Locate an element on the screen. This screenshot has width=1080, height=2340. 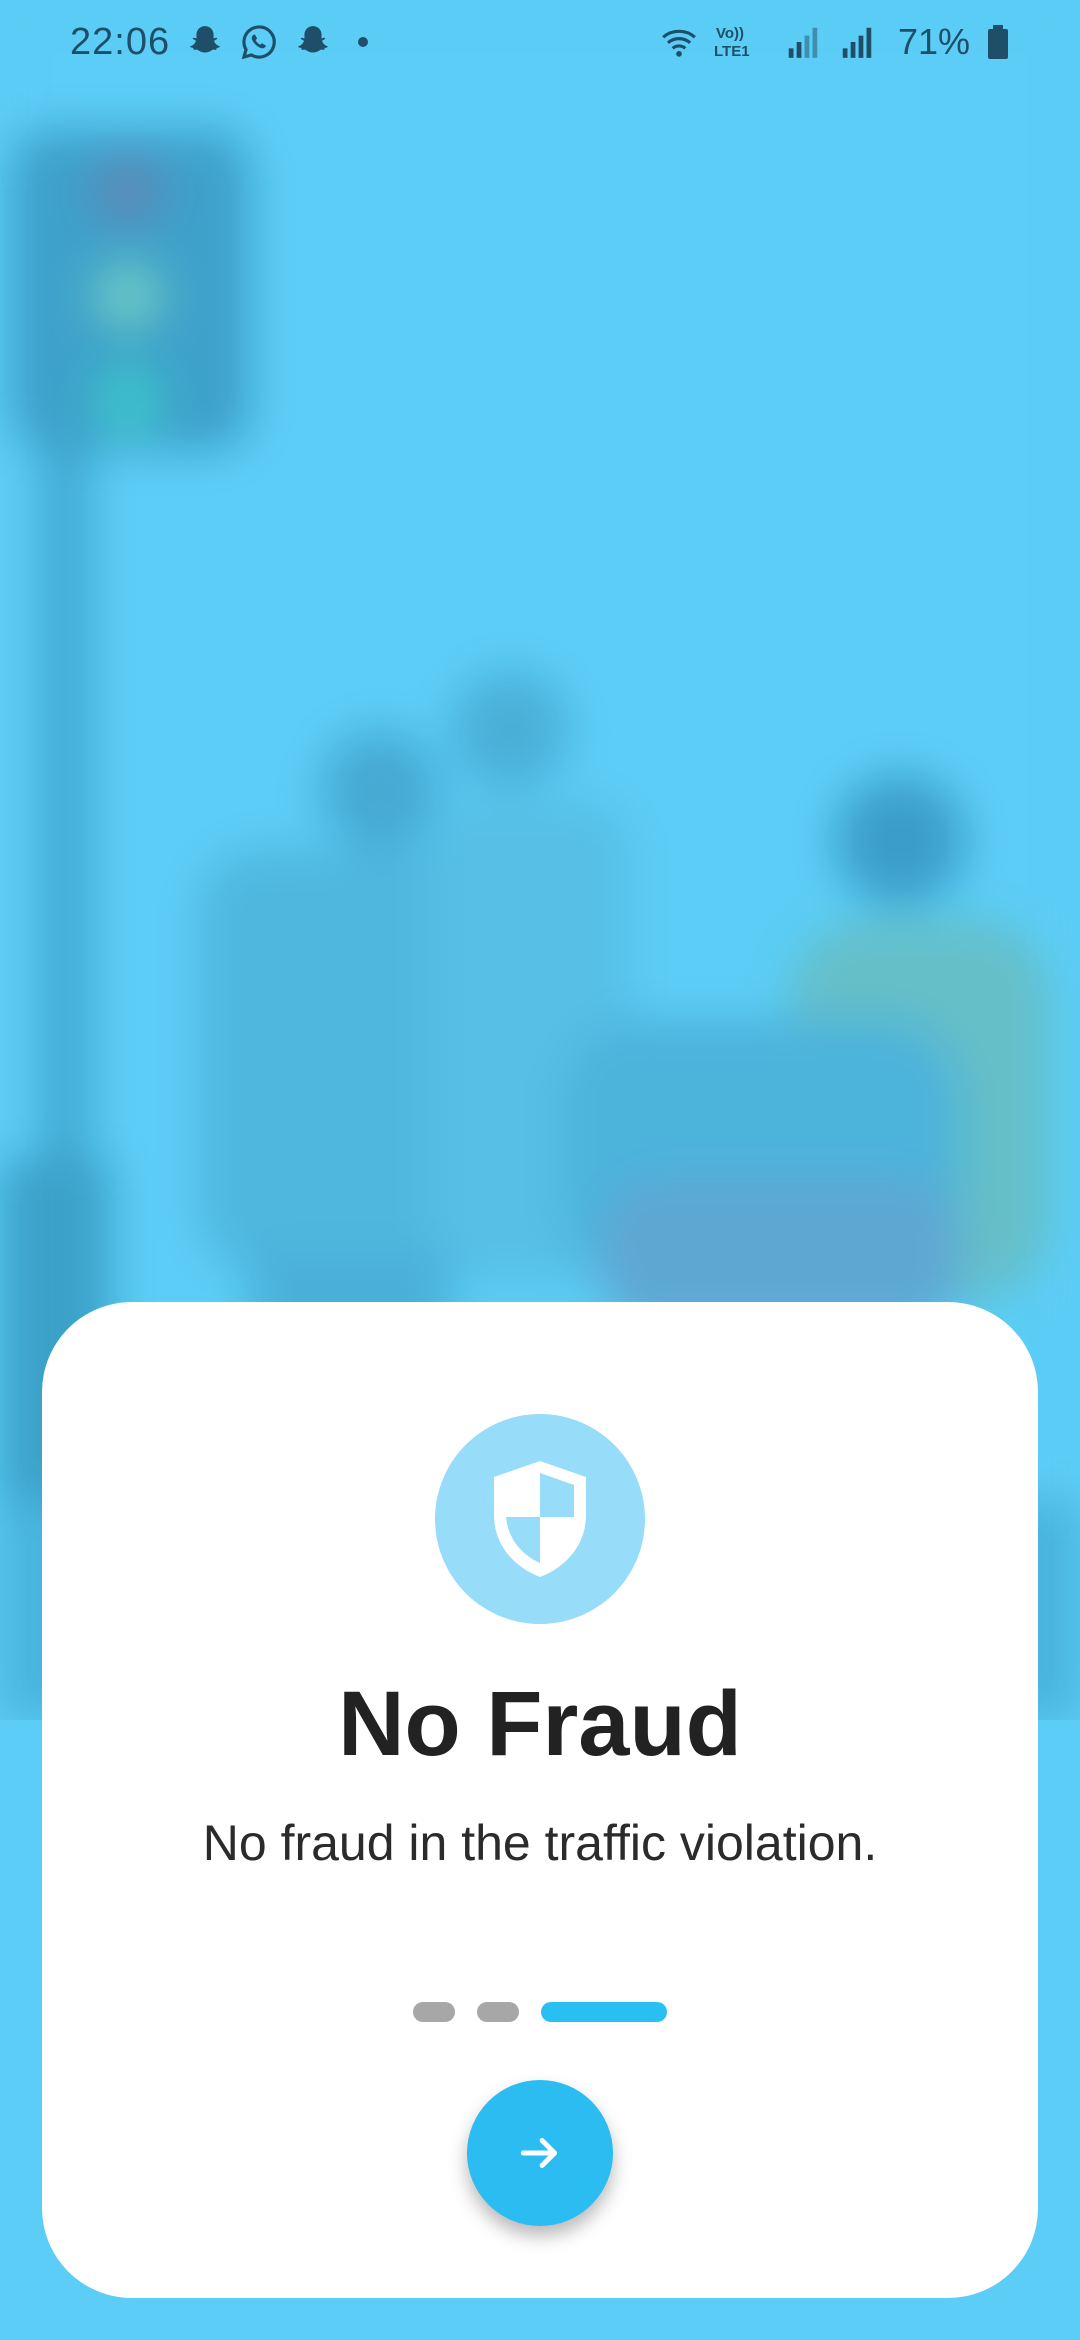
page-indicator-dot-active is located at coordinates (604, 2012).